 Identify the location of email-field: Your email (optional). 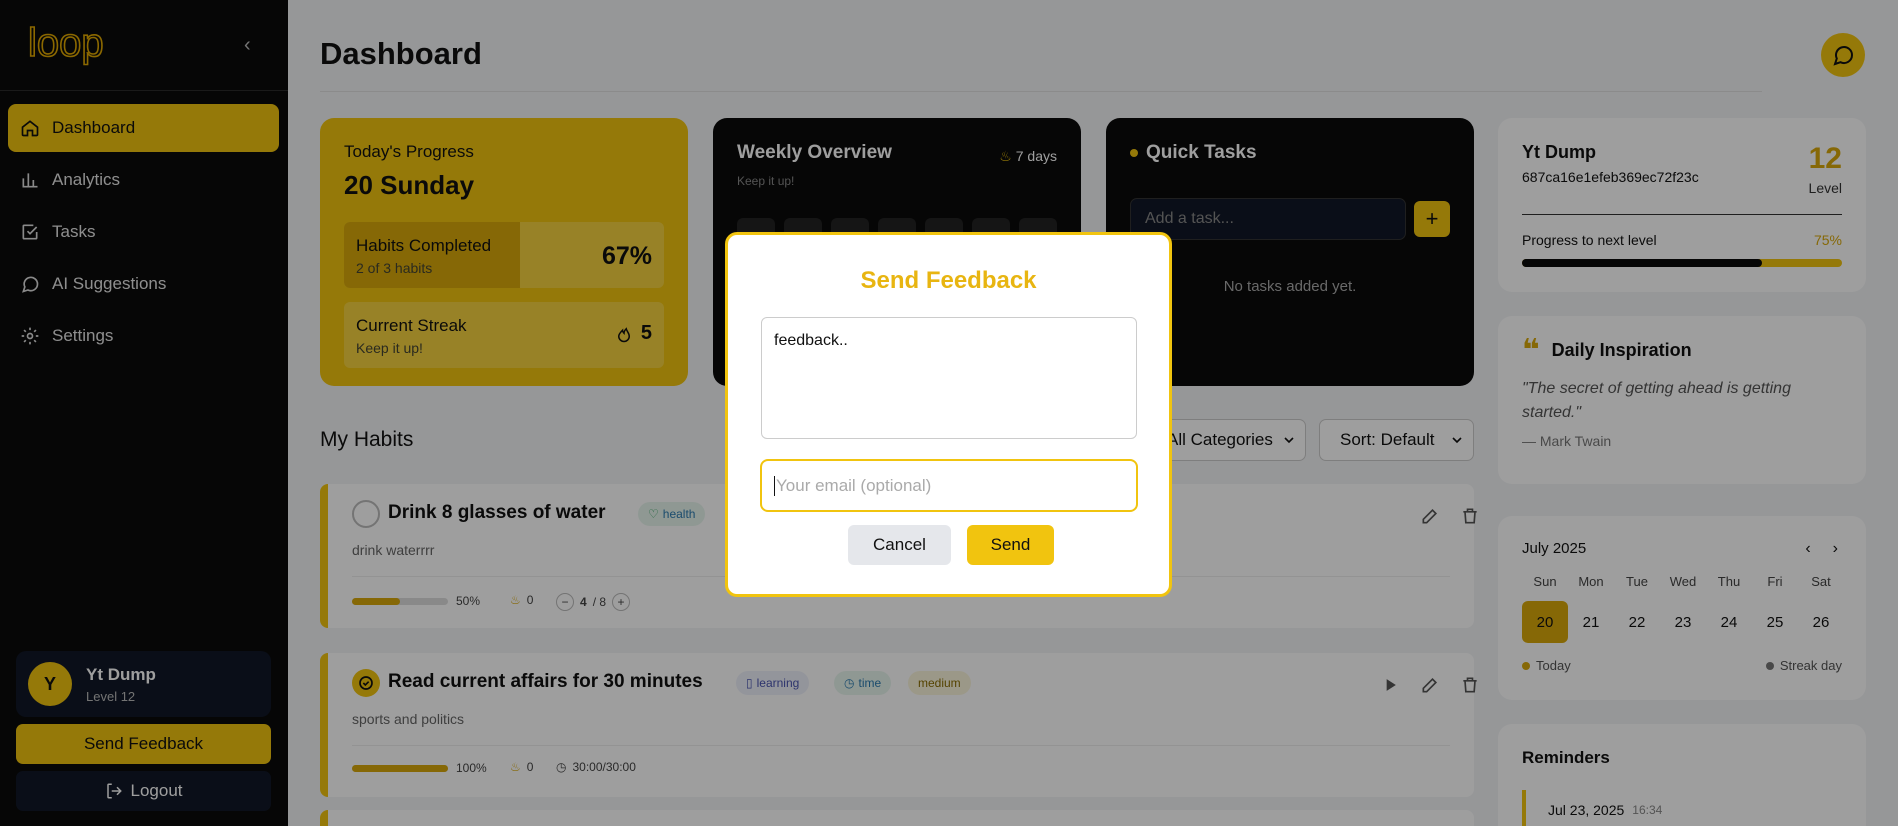
(949, 485).